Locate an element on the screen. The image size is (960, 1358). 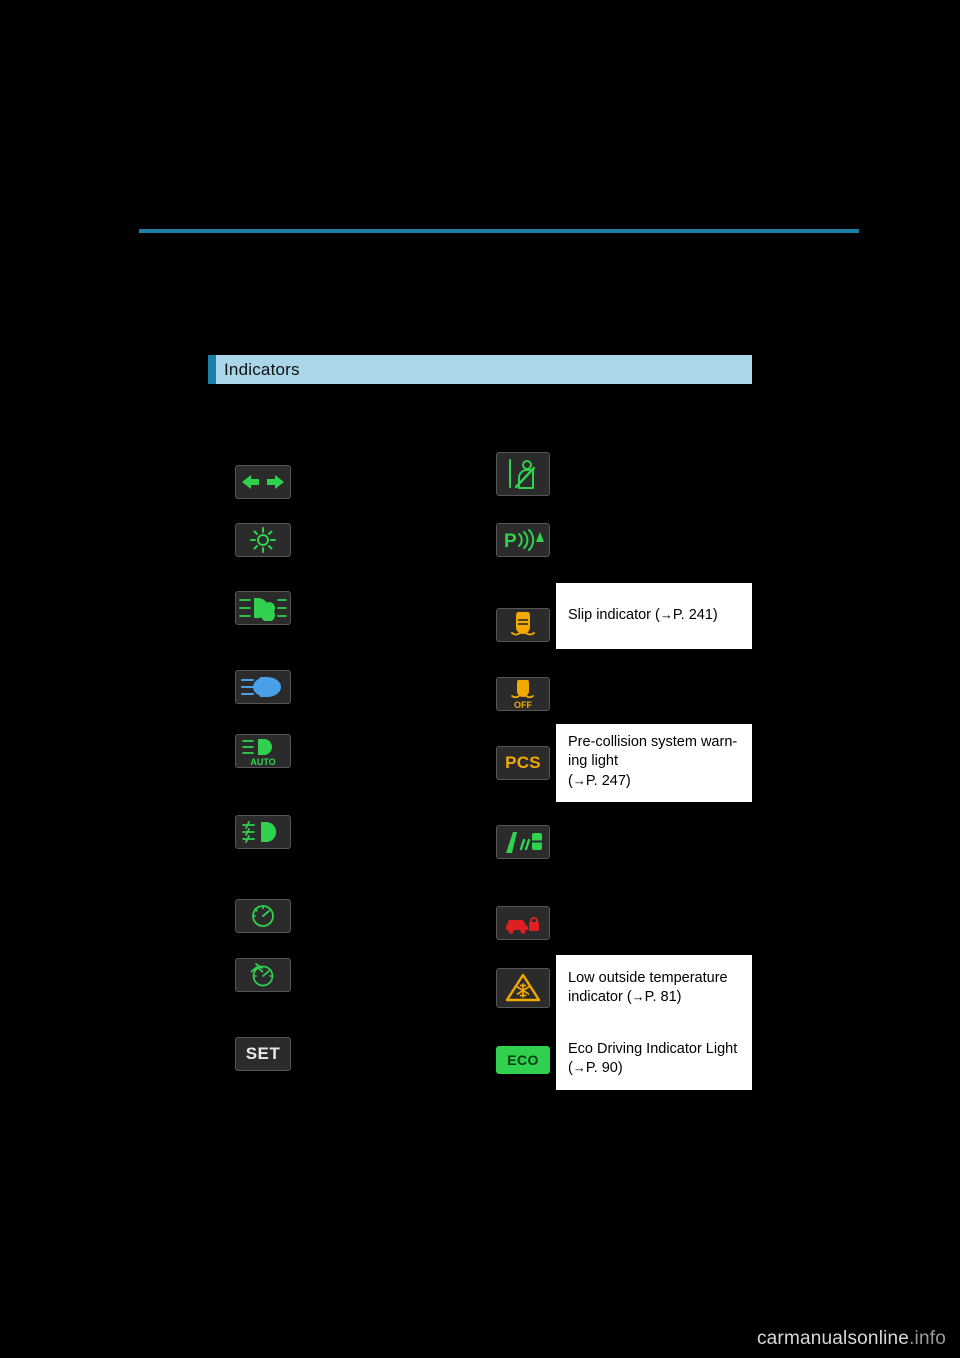
callout-lowtemp-line2: indicator (→P. 81) is located at coordinates (625, 997).